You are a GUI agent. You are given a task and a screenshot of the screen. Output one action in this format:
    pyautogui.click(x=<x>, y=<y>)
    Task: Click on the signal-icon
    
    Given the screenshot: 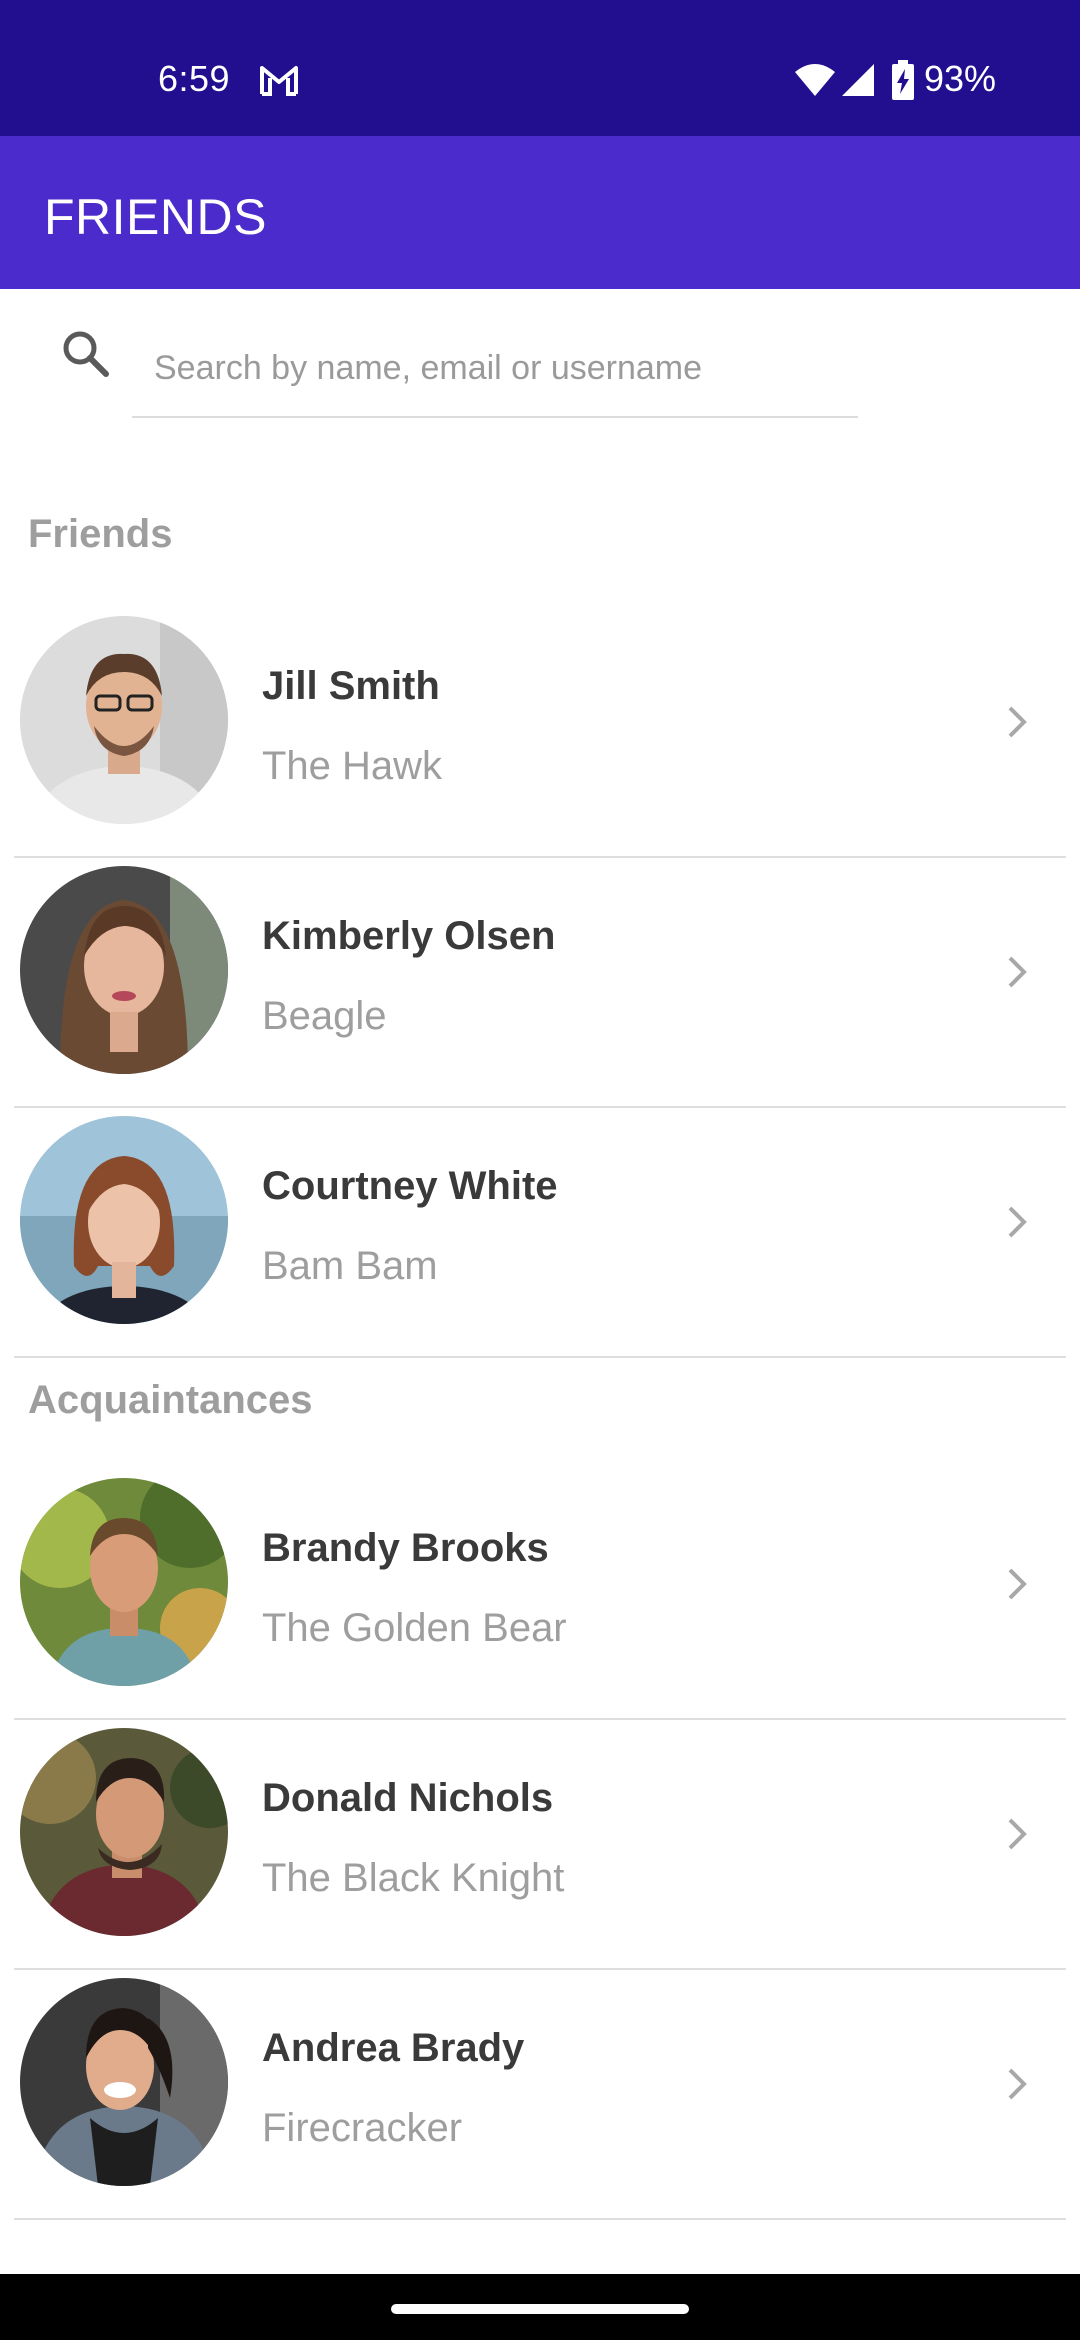 What is the action you would take?
    pyautogui.click(x=858, y=80)
    